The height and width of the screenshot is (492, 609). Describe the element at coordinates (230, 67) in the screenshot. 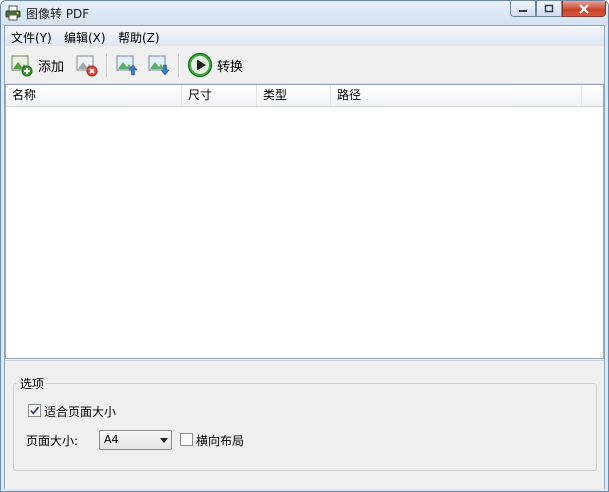

I see `convert-label: 转换` at that location.